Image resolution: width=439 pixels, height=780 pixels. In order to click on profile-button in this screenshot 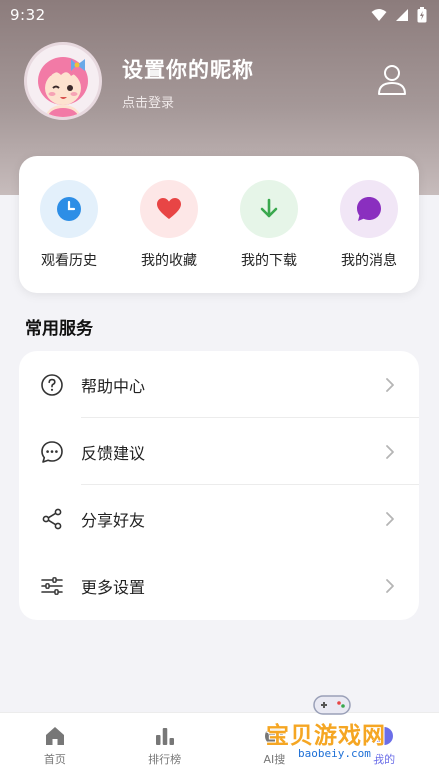, I will do `click(393, 81)`.